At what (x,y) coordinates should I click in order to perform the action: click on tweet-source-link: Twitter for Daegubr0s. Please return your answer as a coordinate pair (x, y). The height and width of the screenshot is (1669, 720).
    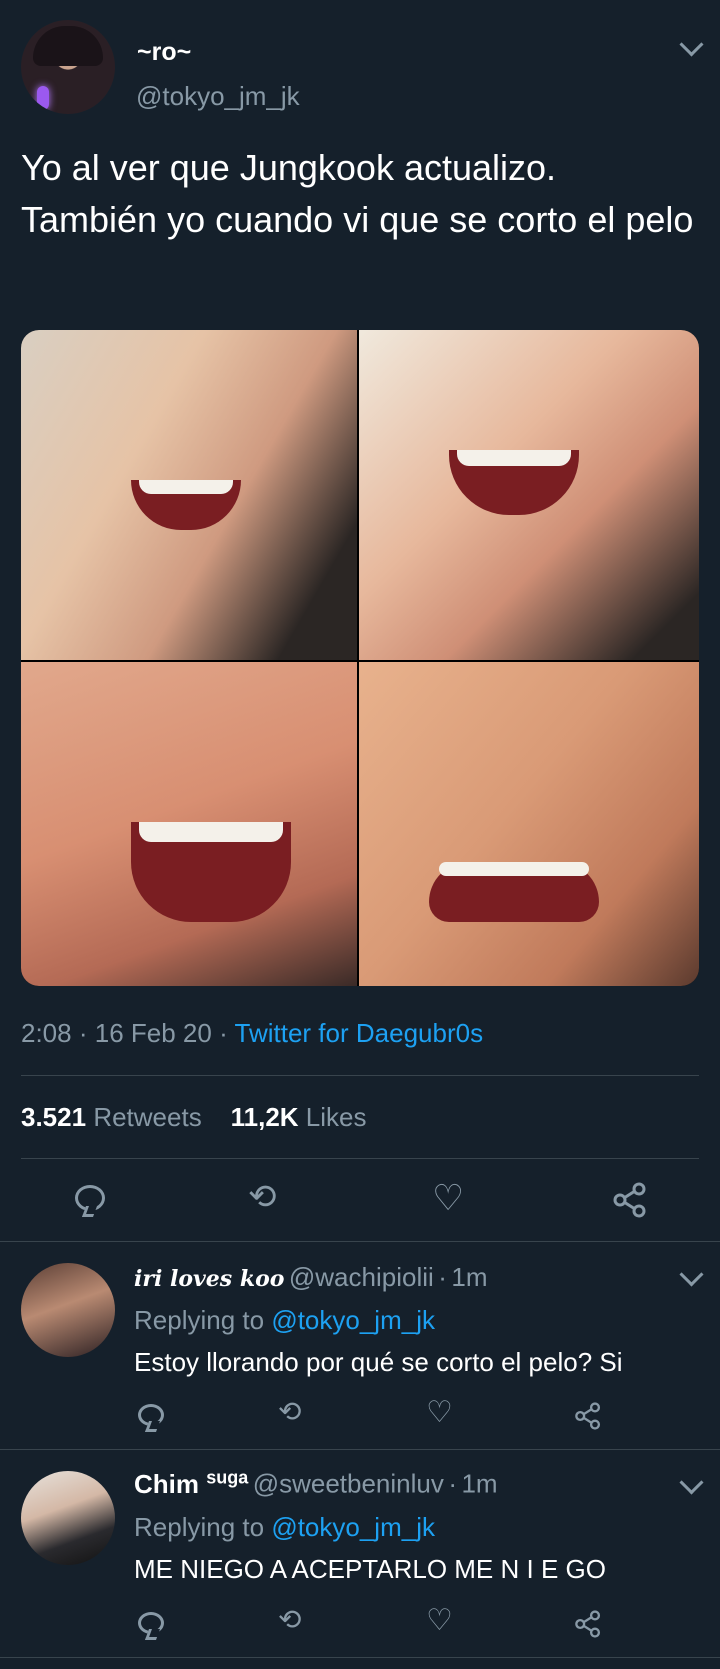
    Looking at the image, I should click on (359, 1033).